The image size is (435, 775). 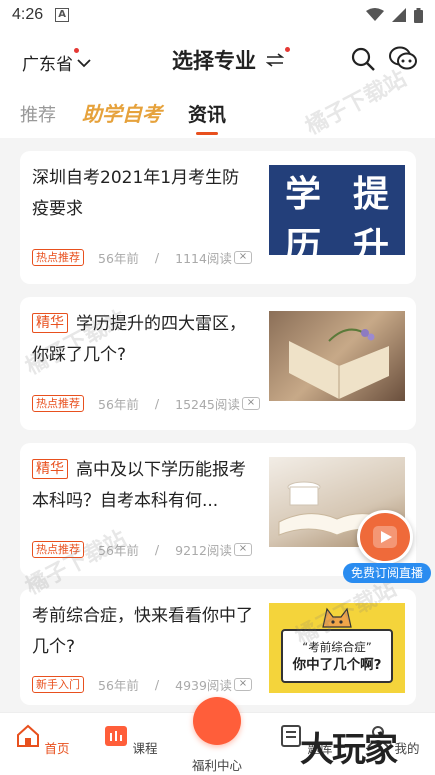 I want to click on dog-icon, so click(x=337, y=617).